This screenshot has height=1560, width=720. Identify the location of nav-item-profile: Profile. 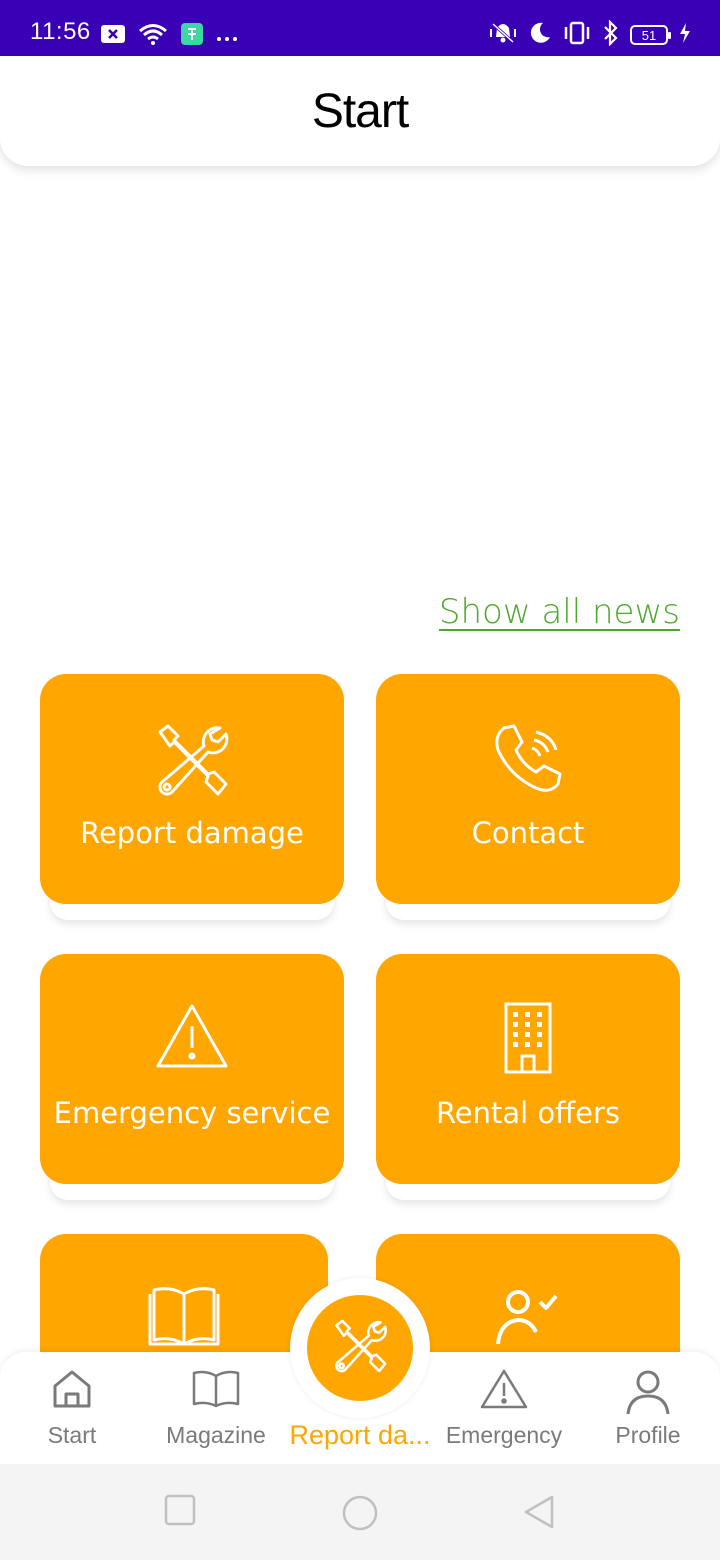
(648, 1408).